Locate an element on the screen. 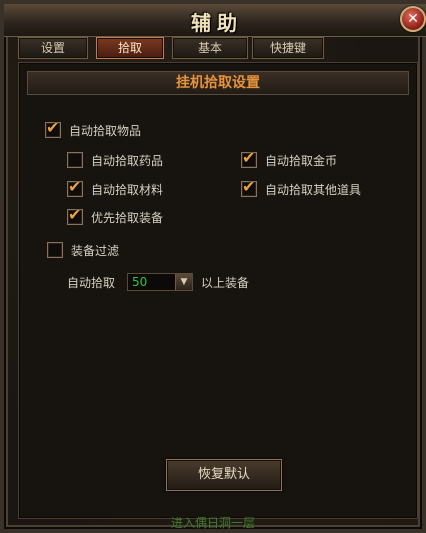  option-label: 自动拾取金币 is located at coordinates (301, 160).